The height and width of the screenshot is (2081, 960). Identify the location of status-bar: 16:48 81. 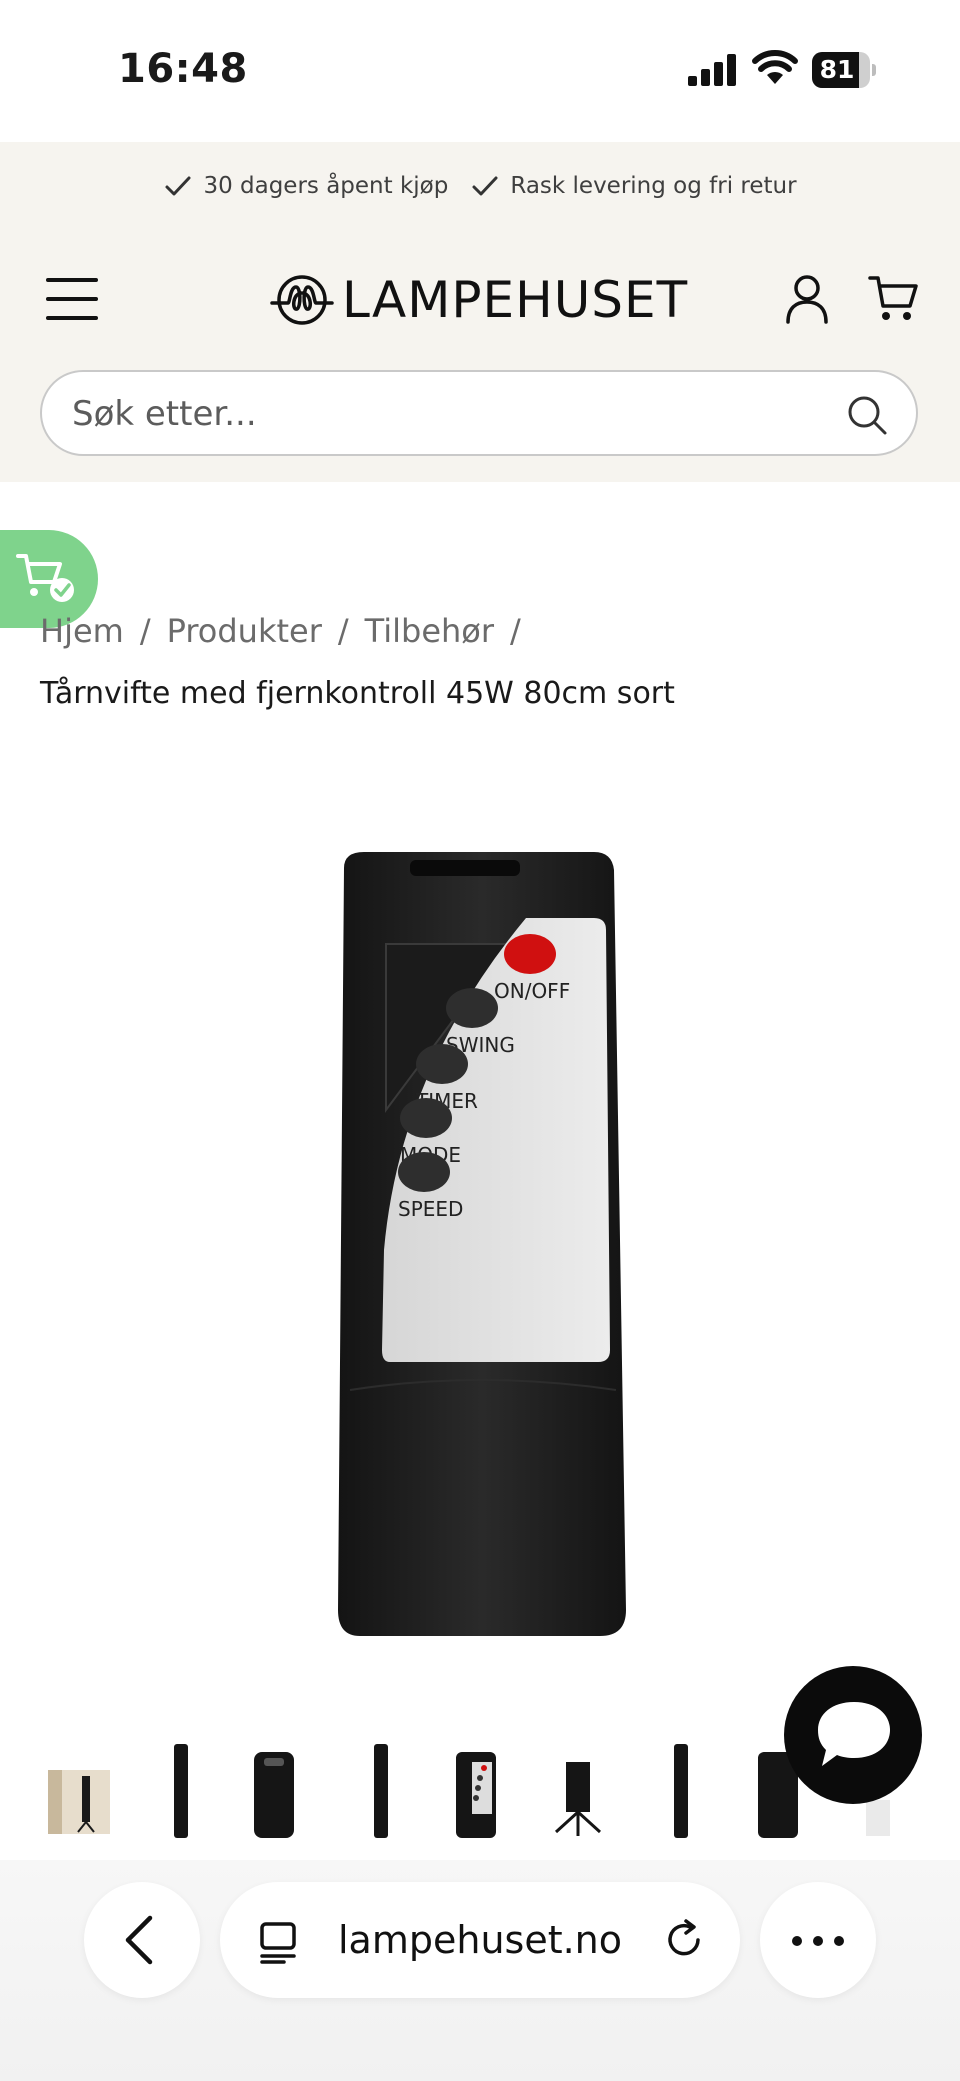
(480, 71).